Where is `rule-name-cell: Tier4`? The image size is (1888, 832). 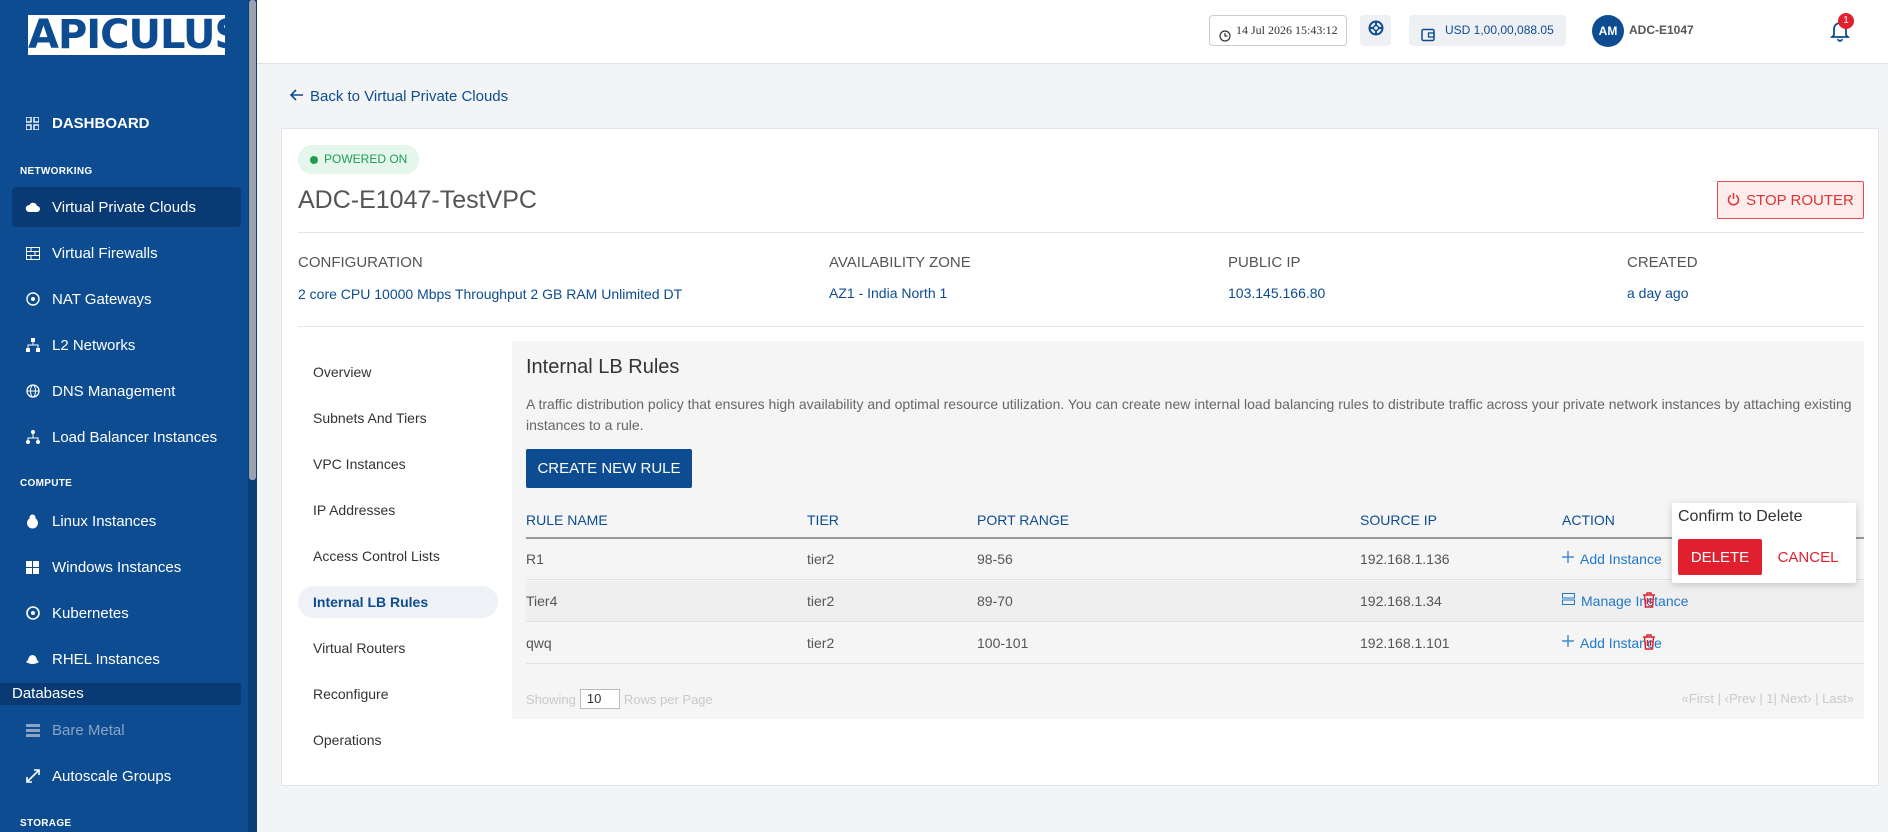
rule-name-cell: Tier4 is located at coordinates (542, 601).